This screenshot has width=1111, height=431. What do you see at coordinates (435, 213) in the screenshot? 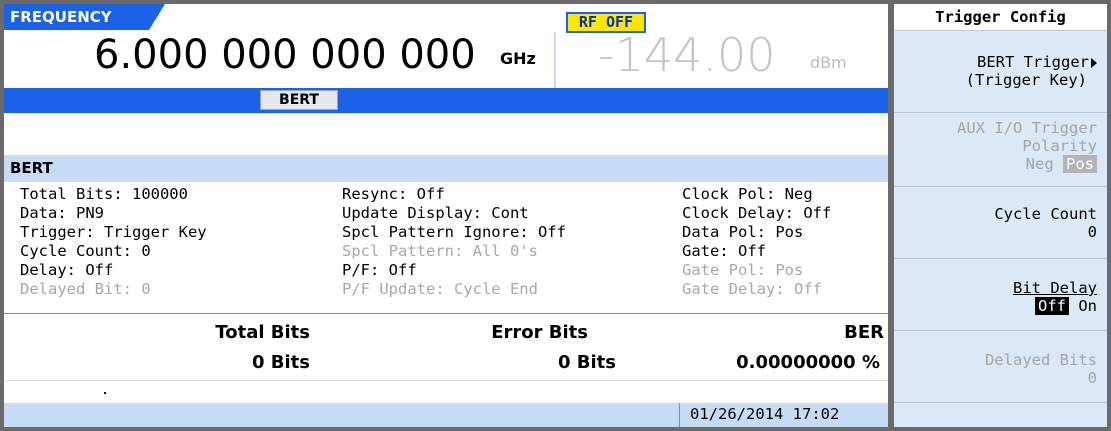
I see `param-line: Update Display: Cont` at bounding box center [435, 213].